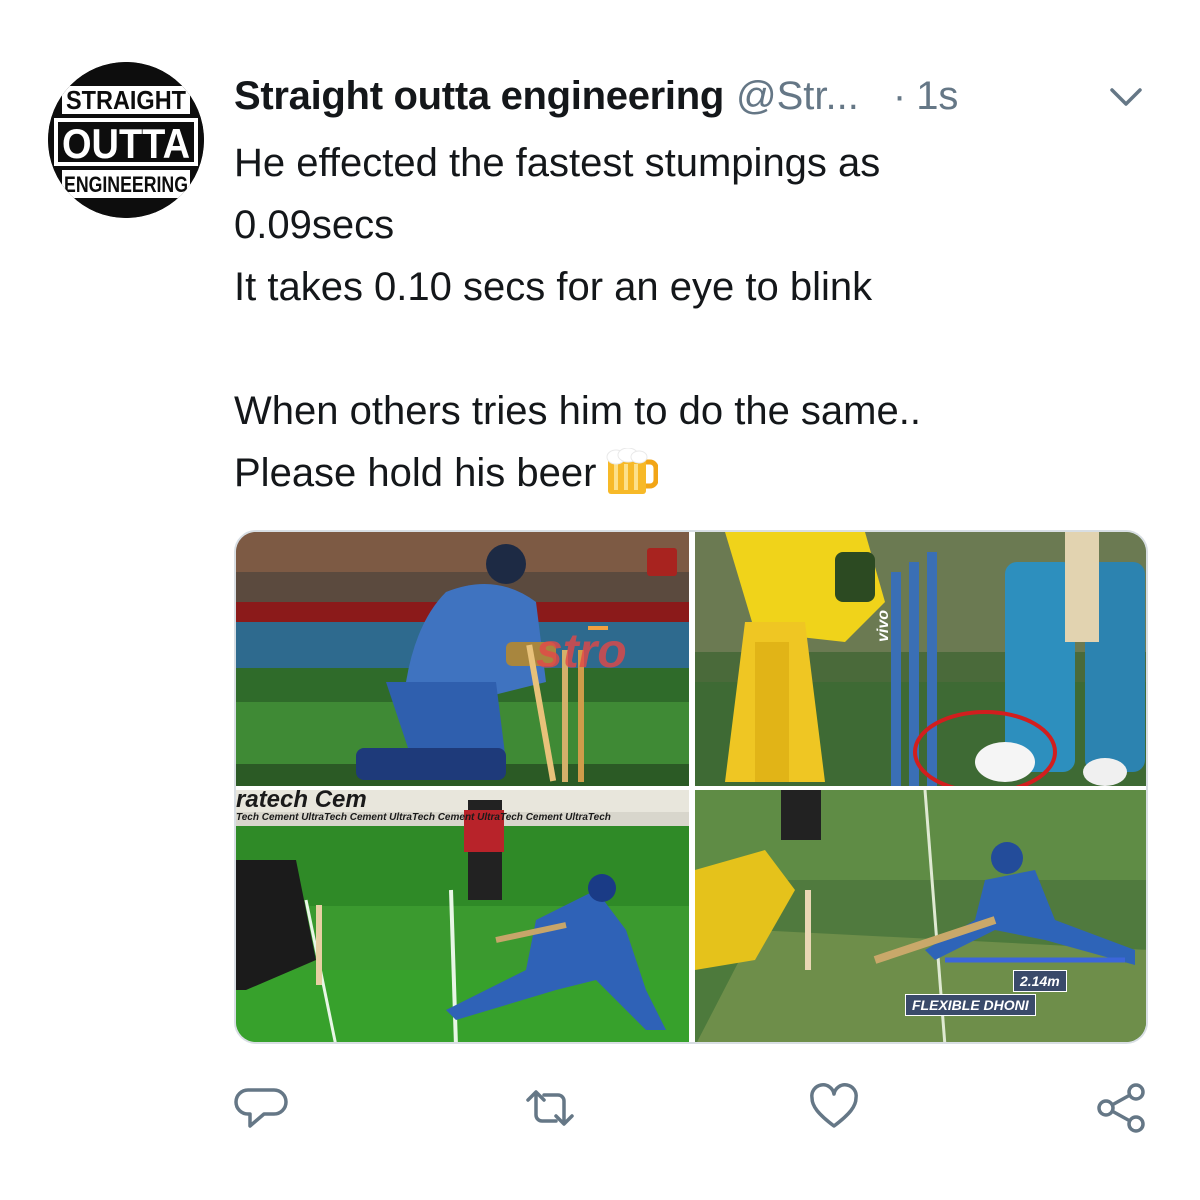 This screenshot has width=1200, height=1200. I want to click on avatar: STRAIGHT OUTTA ENGINEERING, so click(126, 140).